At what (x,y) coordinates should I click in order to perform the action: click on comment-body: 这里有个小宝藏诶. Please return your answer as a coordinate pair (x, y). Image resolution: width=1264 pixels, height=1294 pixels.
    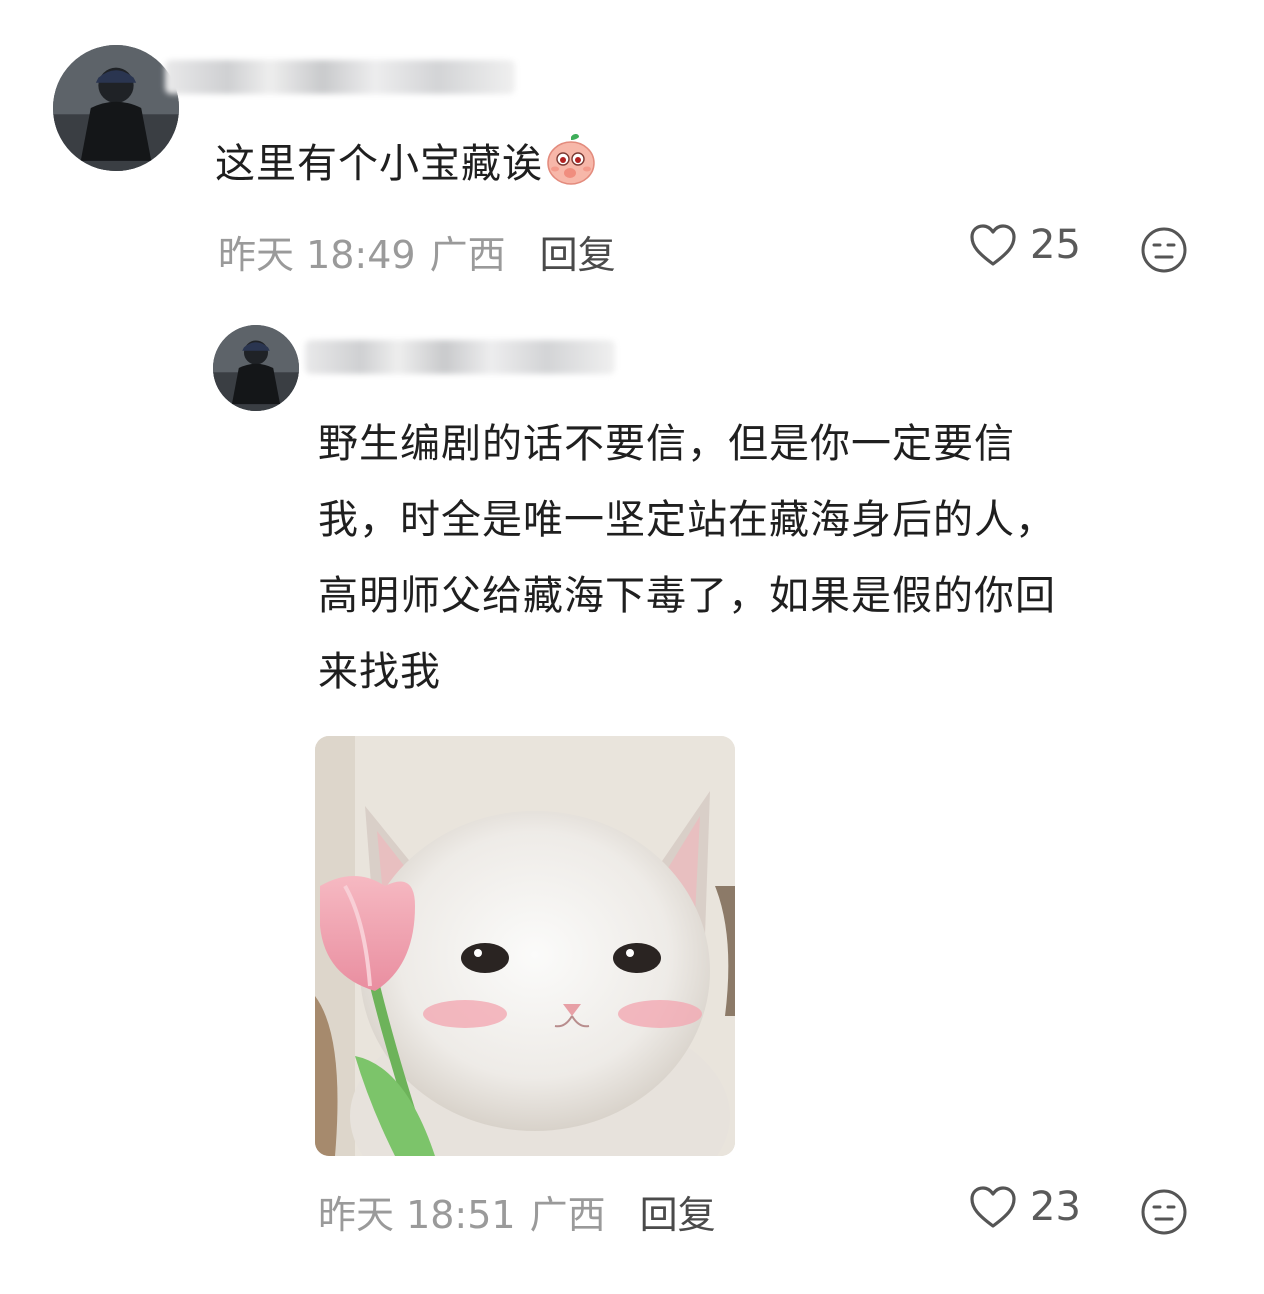
    Looking at the image, I should click on (379, 164).